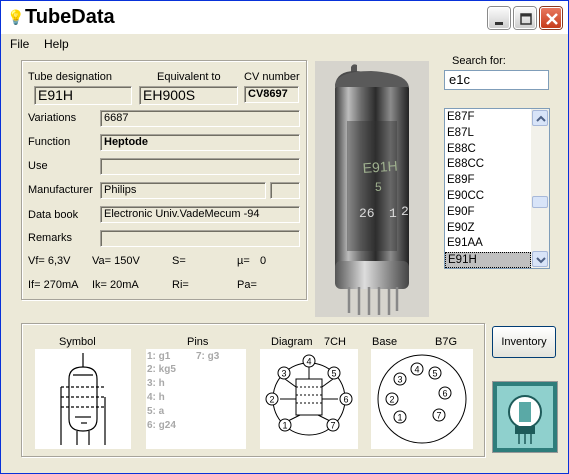 The width and height of the screenshot is (569, 474). I want to click on diagram-pin-label: 1, so click(284, 426).